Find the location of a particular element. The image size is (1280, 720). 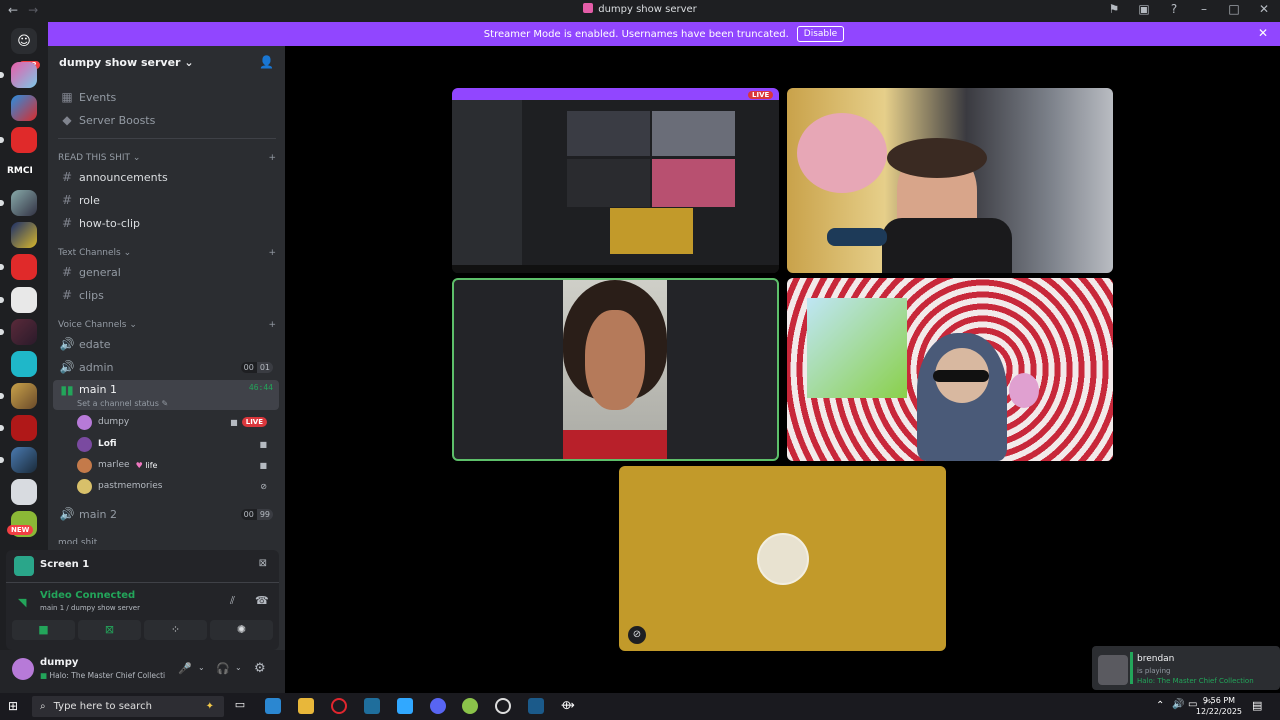

minimize-button: – is located at coordinates (1204, 9).